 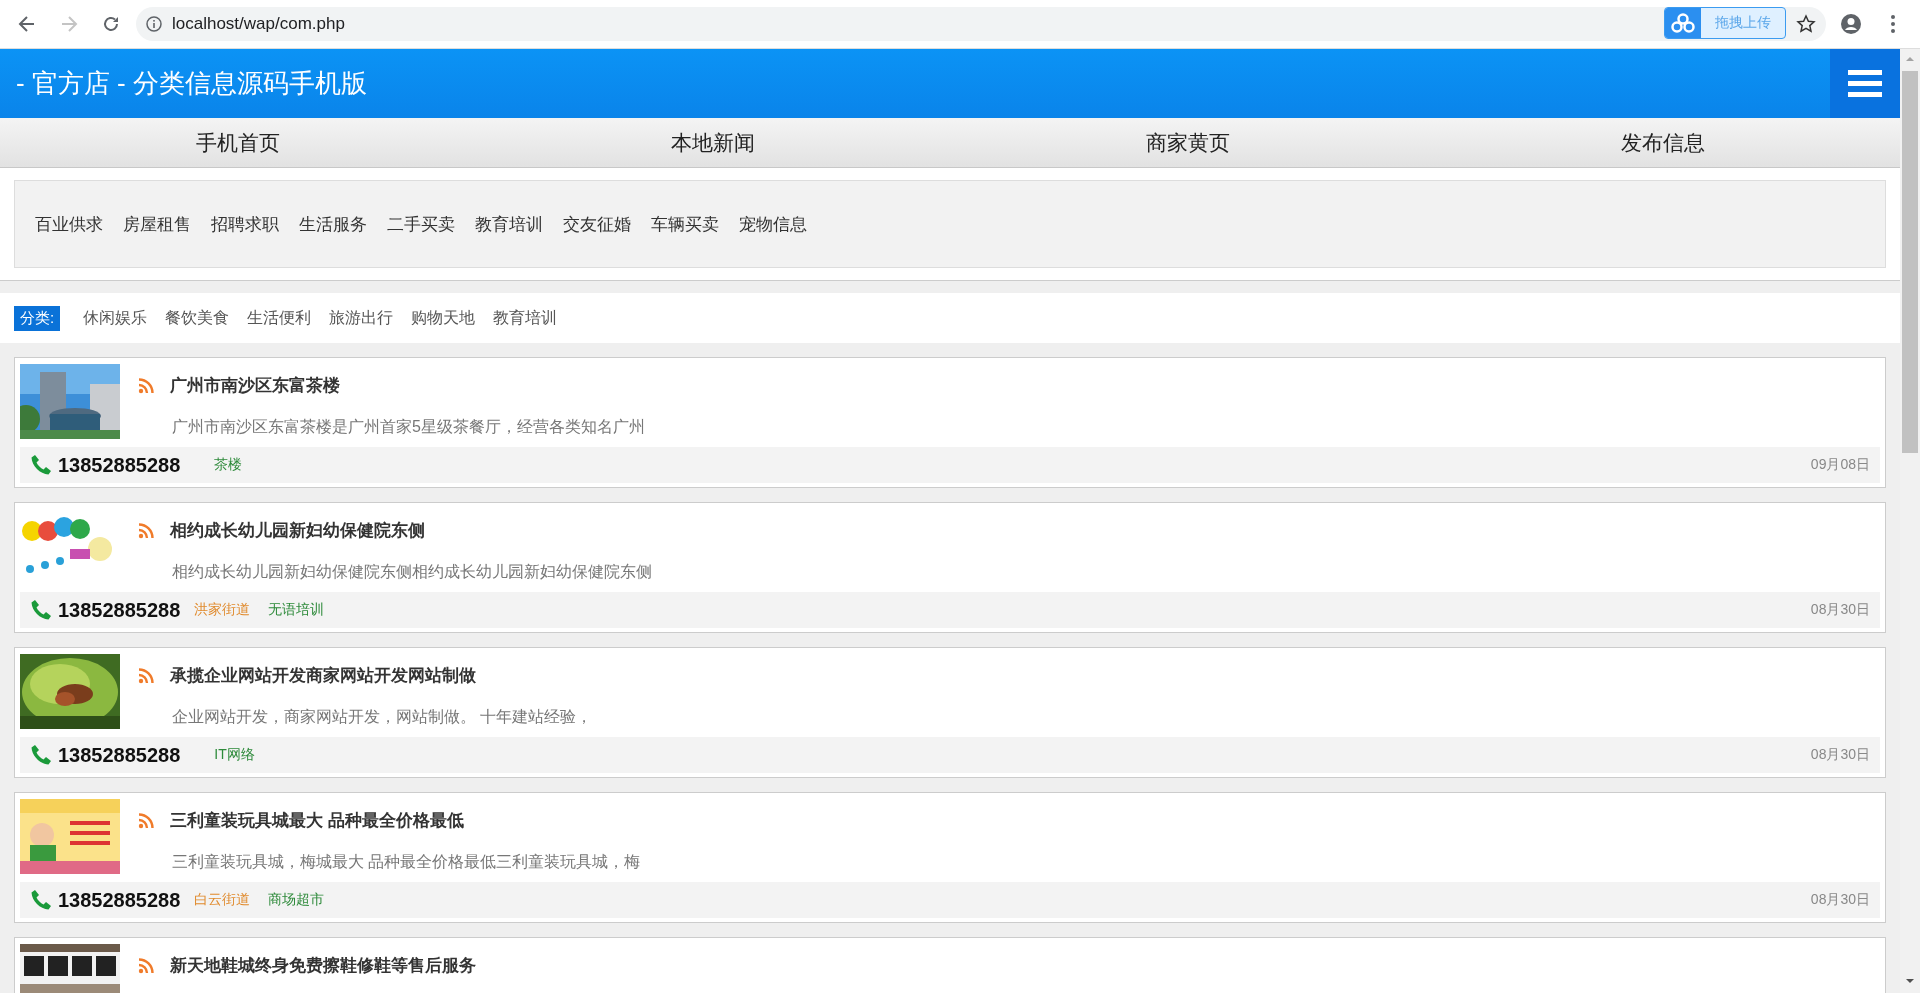 I want to click on listing-title: 三利童装玩具城最大 品种最全价格最低, so click(x=317, y=820).